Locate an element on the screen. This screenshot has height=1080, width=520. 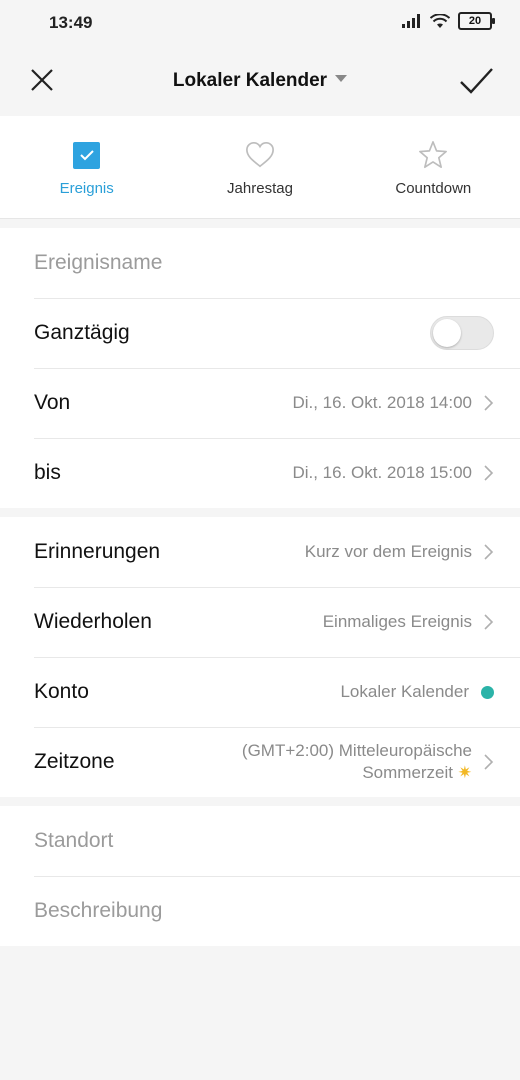
heart-icon is located at coordinates (260, 154).